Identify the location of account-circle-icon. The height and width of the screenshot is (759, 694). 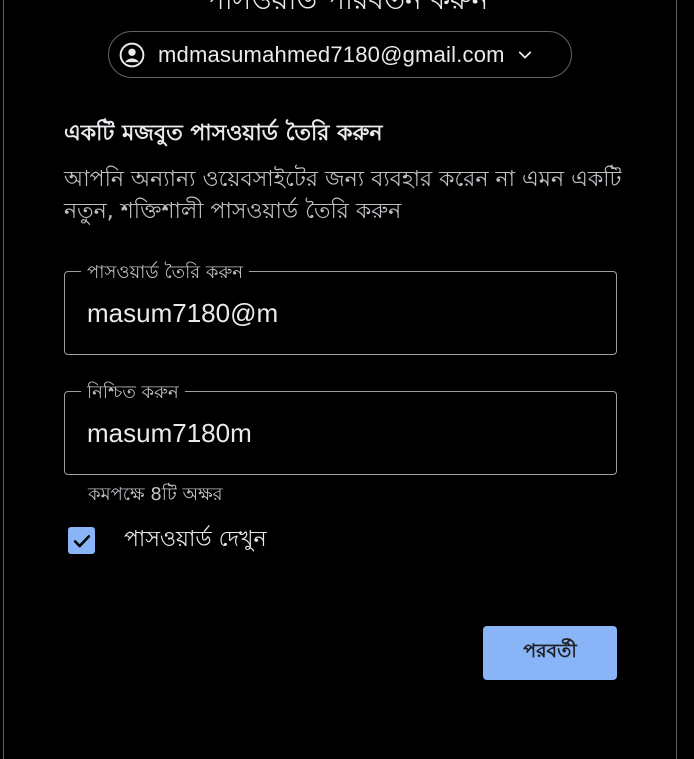
(132, 55).